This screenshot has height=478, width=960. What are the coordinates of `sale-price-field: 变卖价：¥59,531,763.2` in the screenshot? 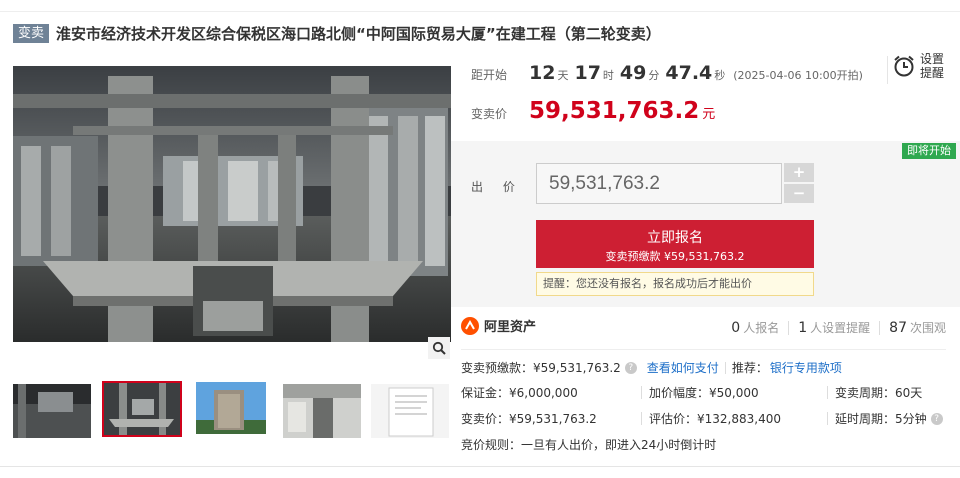 It's located at (529, 418).